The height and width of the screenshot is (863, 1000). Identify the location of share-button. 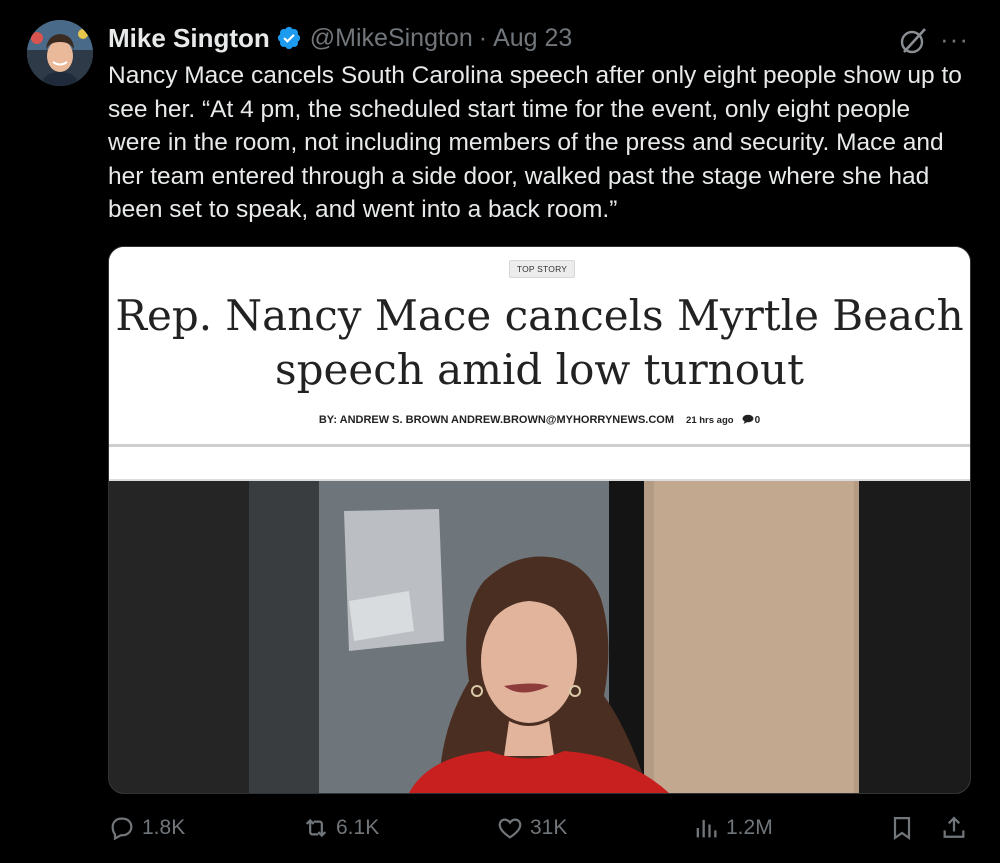
(954, 828).